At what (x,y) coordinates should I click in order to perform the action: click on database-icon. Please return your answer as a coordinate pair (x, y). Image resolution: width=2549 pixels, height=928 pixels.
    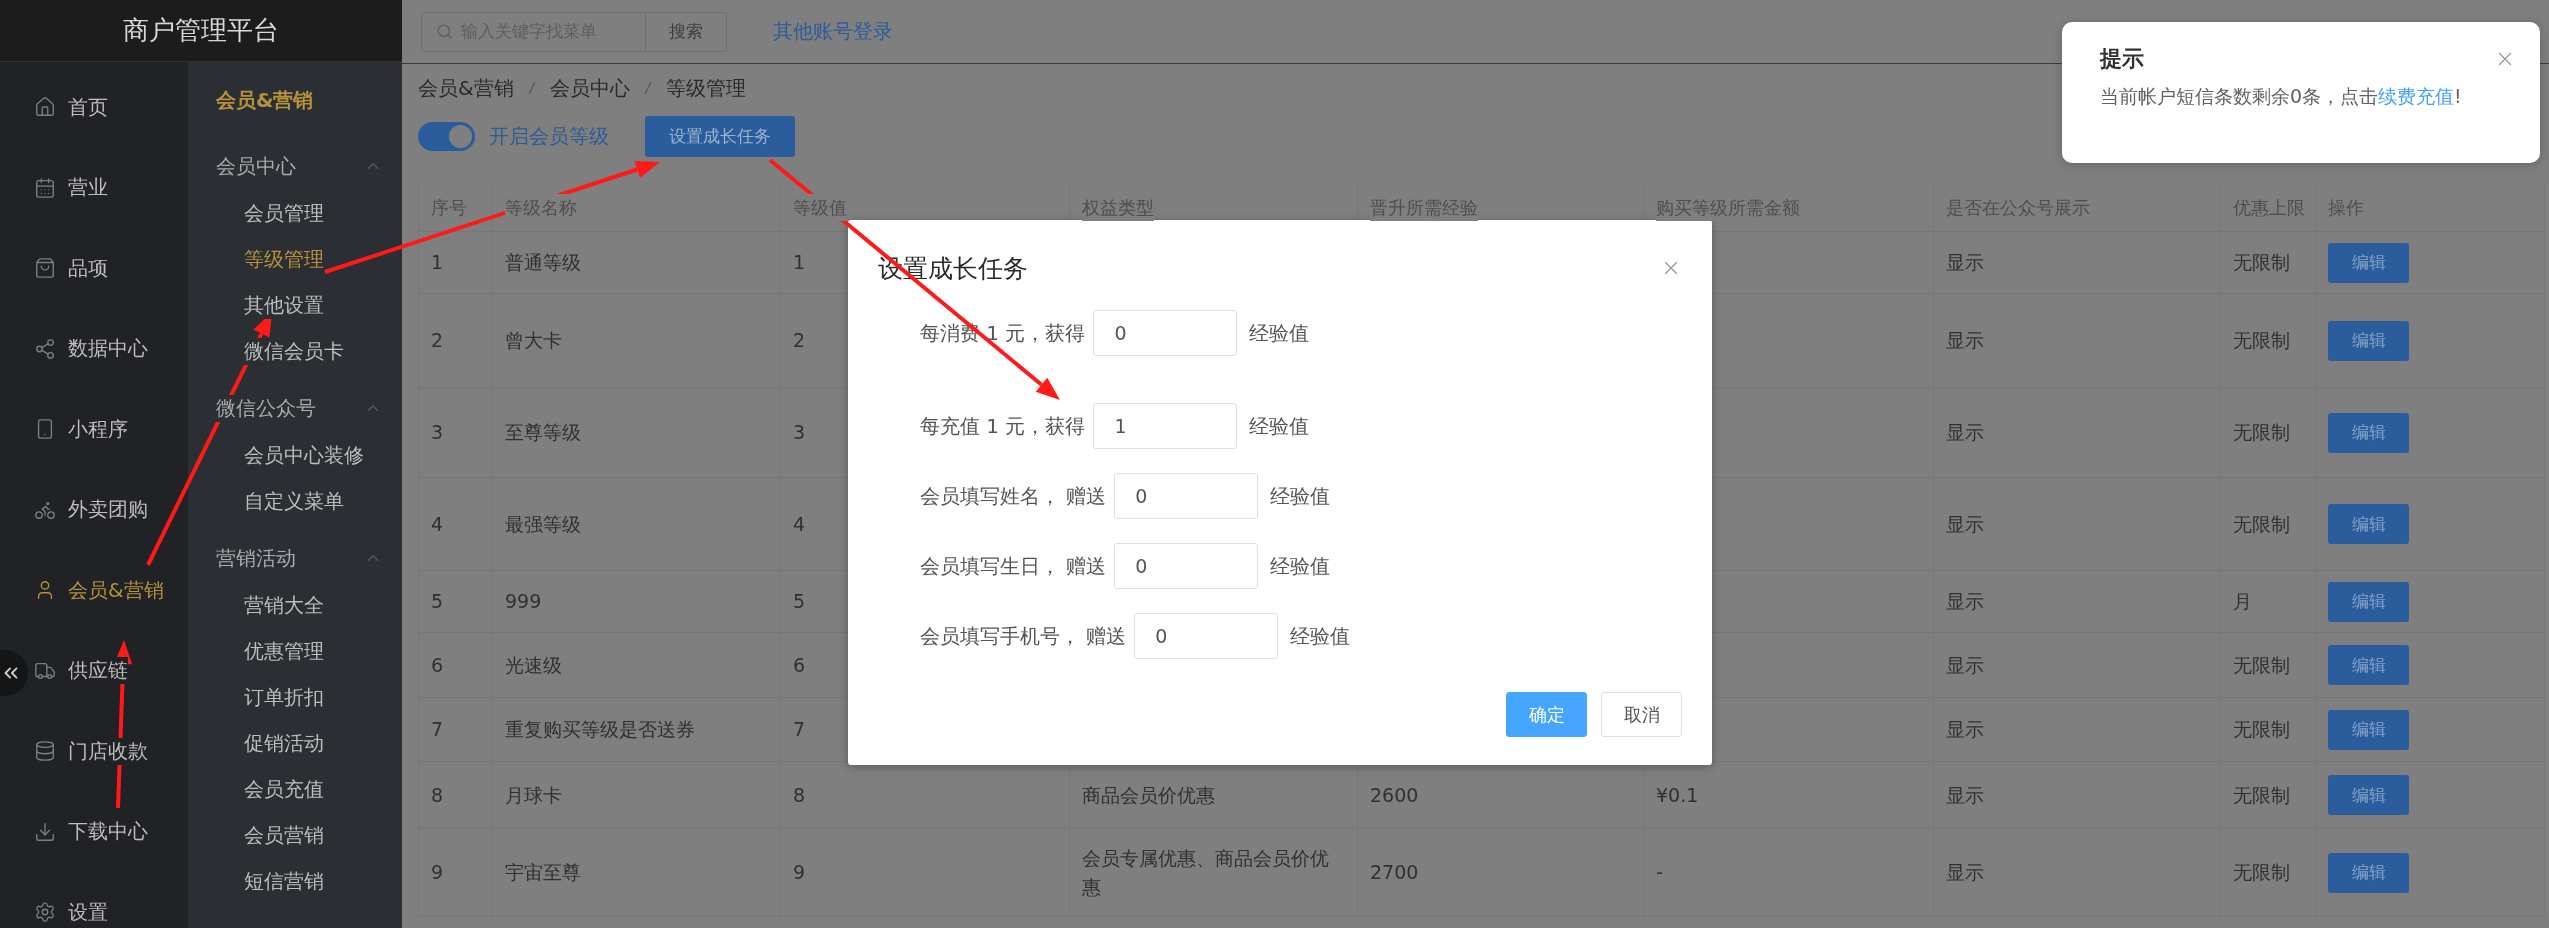
    Looking at the image, I should click on (45, 751).